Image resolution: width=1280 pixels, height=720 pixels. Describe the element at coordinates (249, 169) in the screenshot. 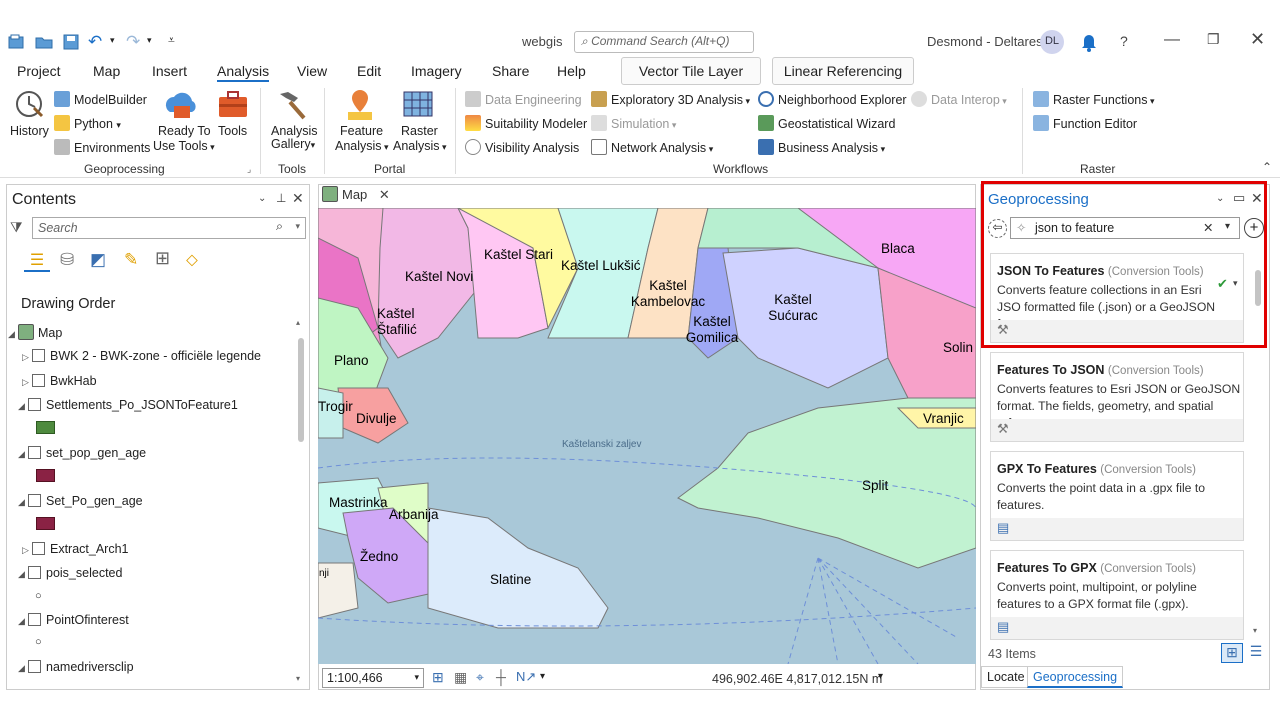

I see `dialog-launcher-icon: ⌟` at that location.